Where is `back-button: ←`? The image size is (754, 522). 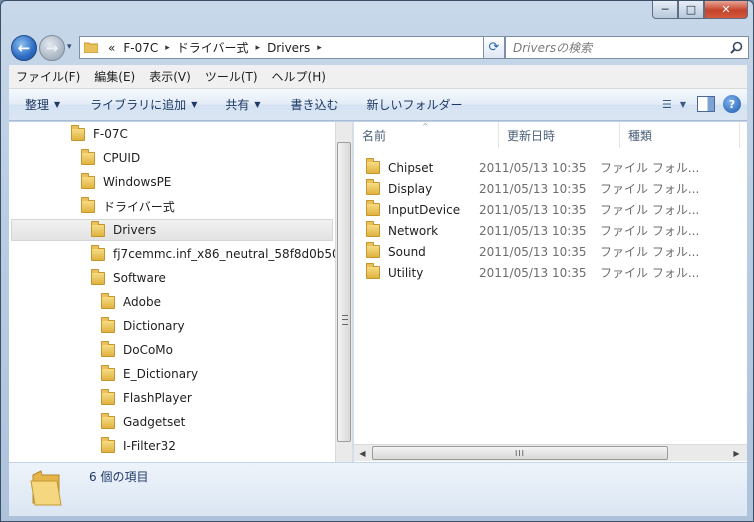
back-button: ← is located at coordinates (24, 48).